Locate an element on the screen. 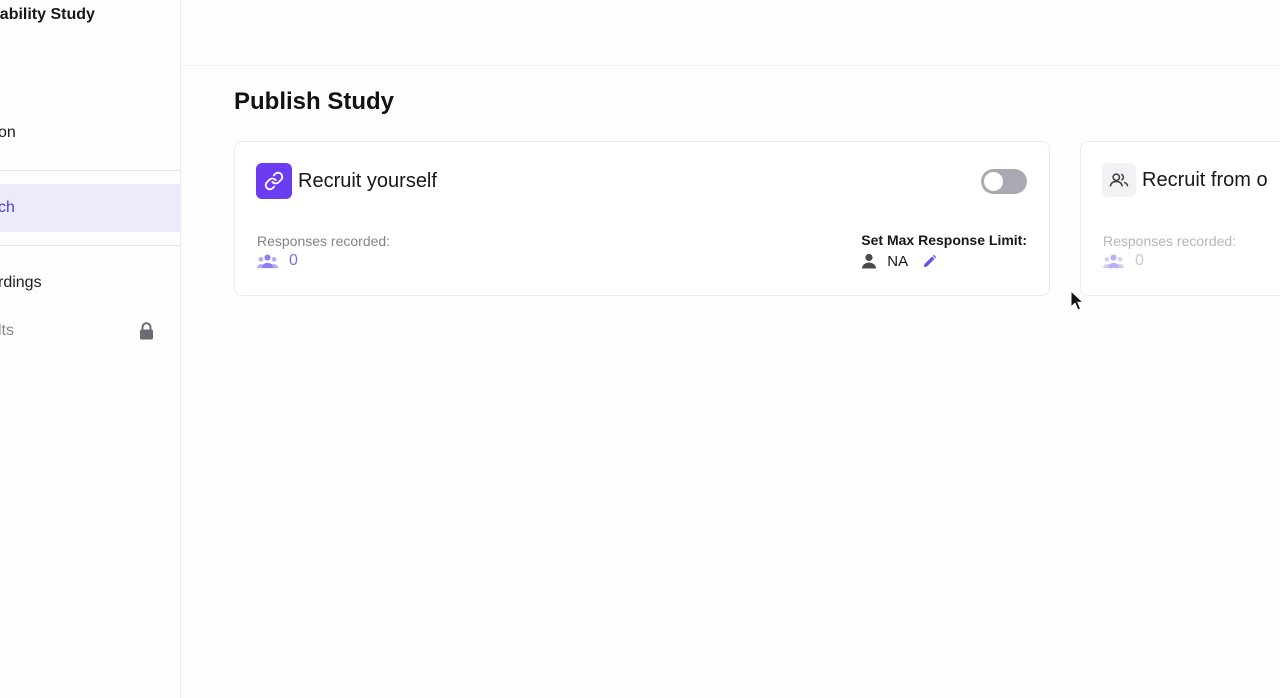  edit-limit-button is located at coordinates (931, 261).